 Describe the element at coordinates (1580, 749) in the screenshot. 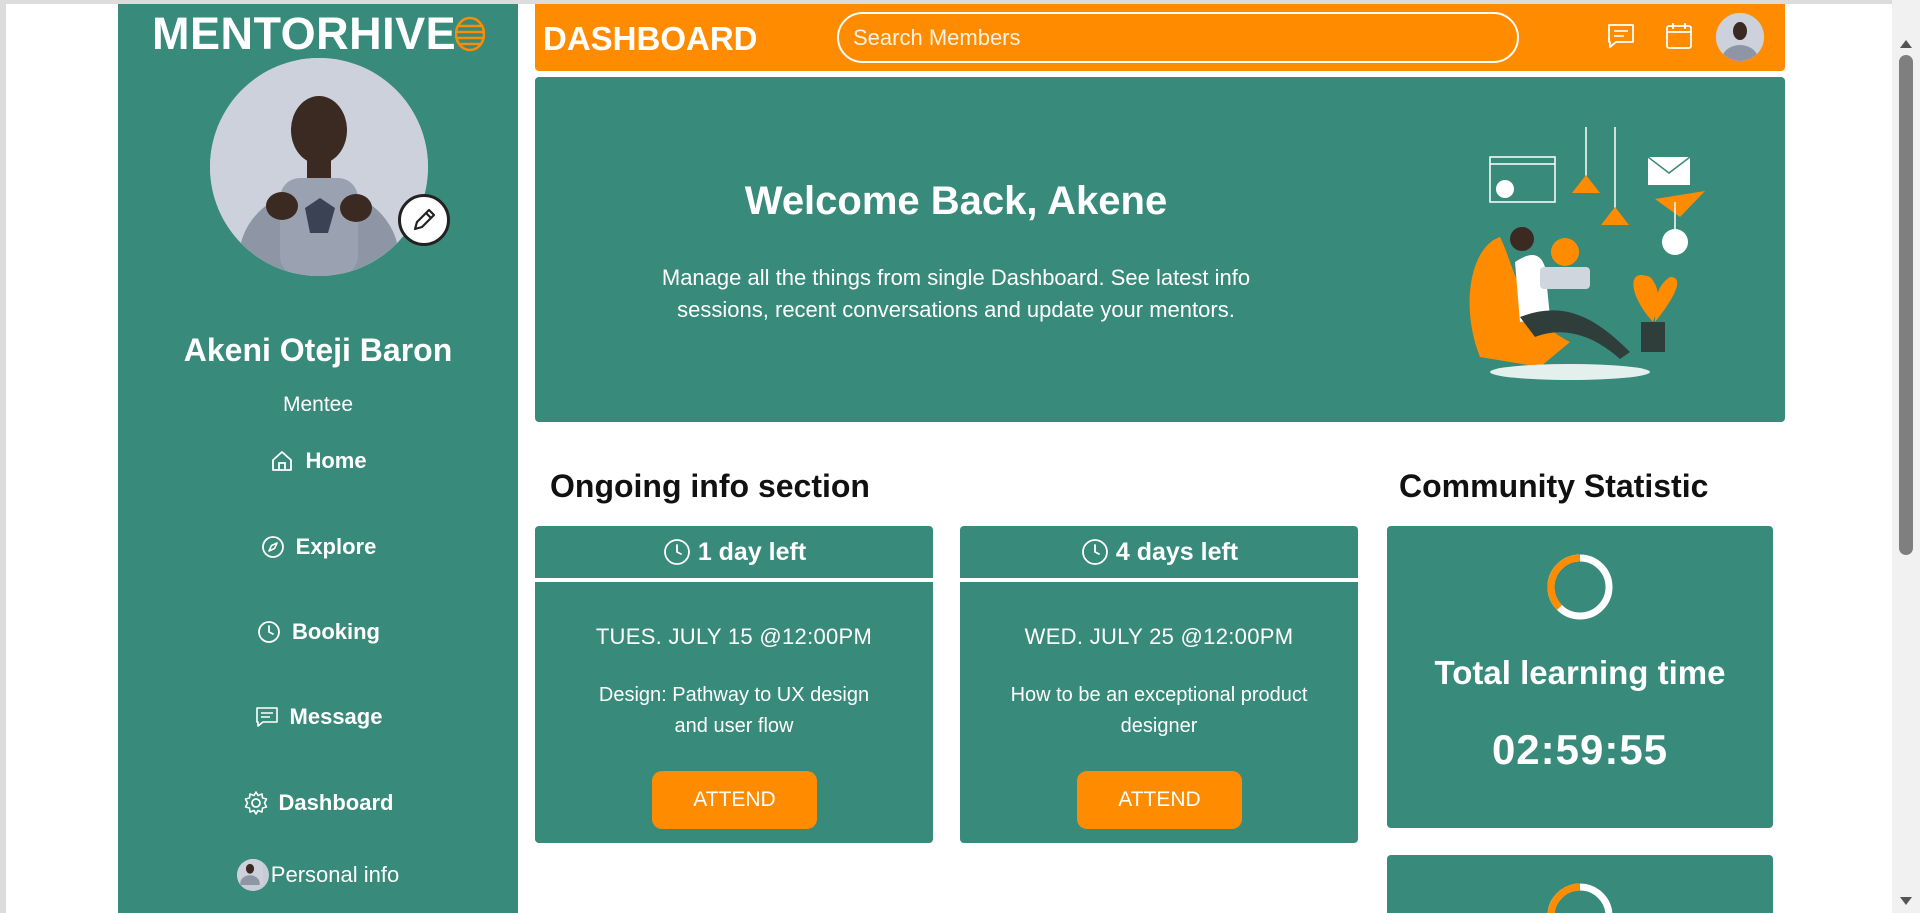

I see `stat-value: 02:59:55` at that location.